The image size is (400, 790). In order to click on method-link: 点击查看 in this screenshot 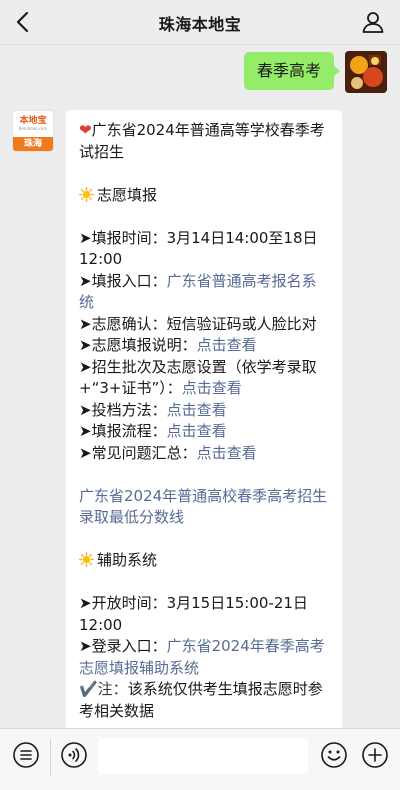, I will do `click(197, 410)`.